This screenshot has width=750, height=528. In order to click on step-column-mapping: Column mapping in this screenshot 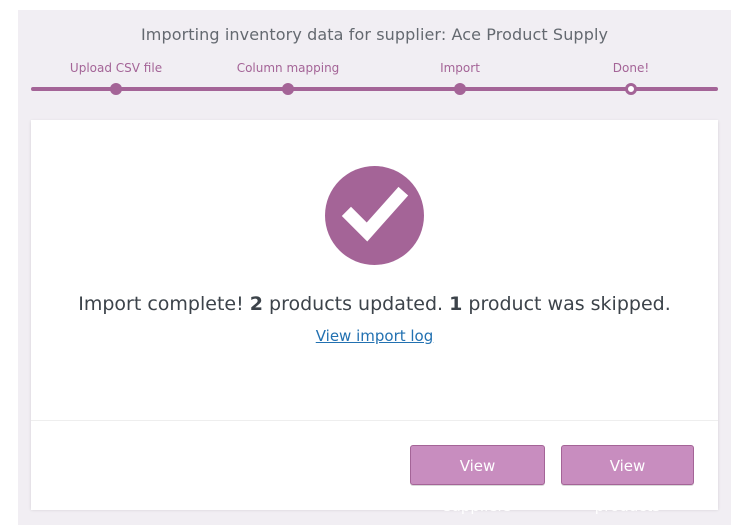, I will do `click(288, 77)`.